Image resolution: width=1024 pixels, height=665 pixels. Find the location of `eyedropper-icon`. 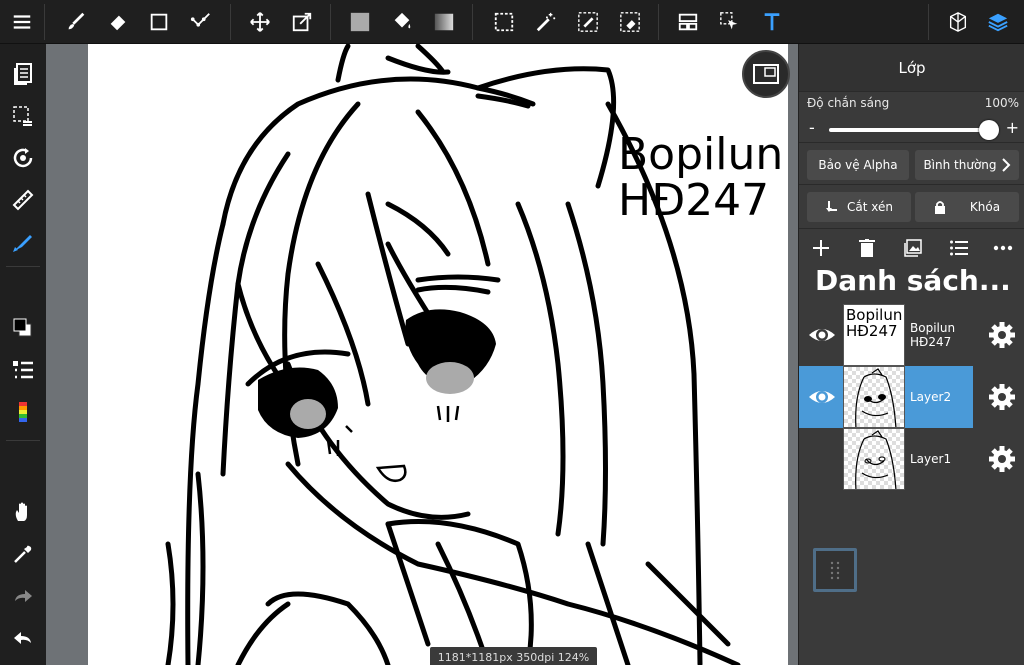

eyedropper-icon is located at coordinates (23, 554).